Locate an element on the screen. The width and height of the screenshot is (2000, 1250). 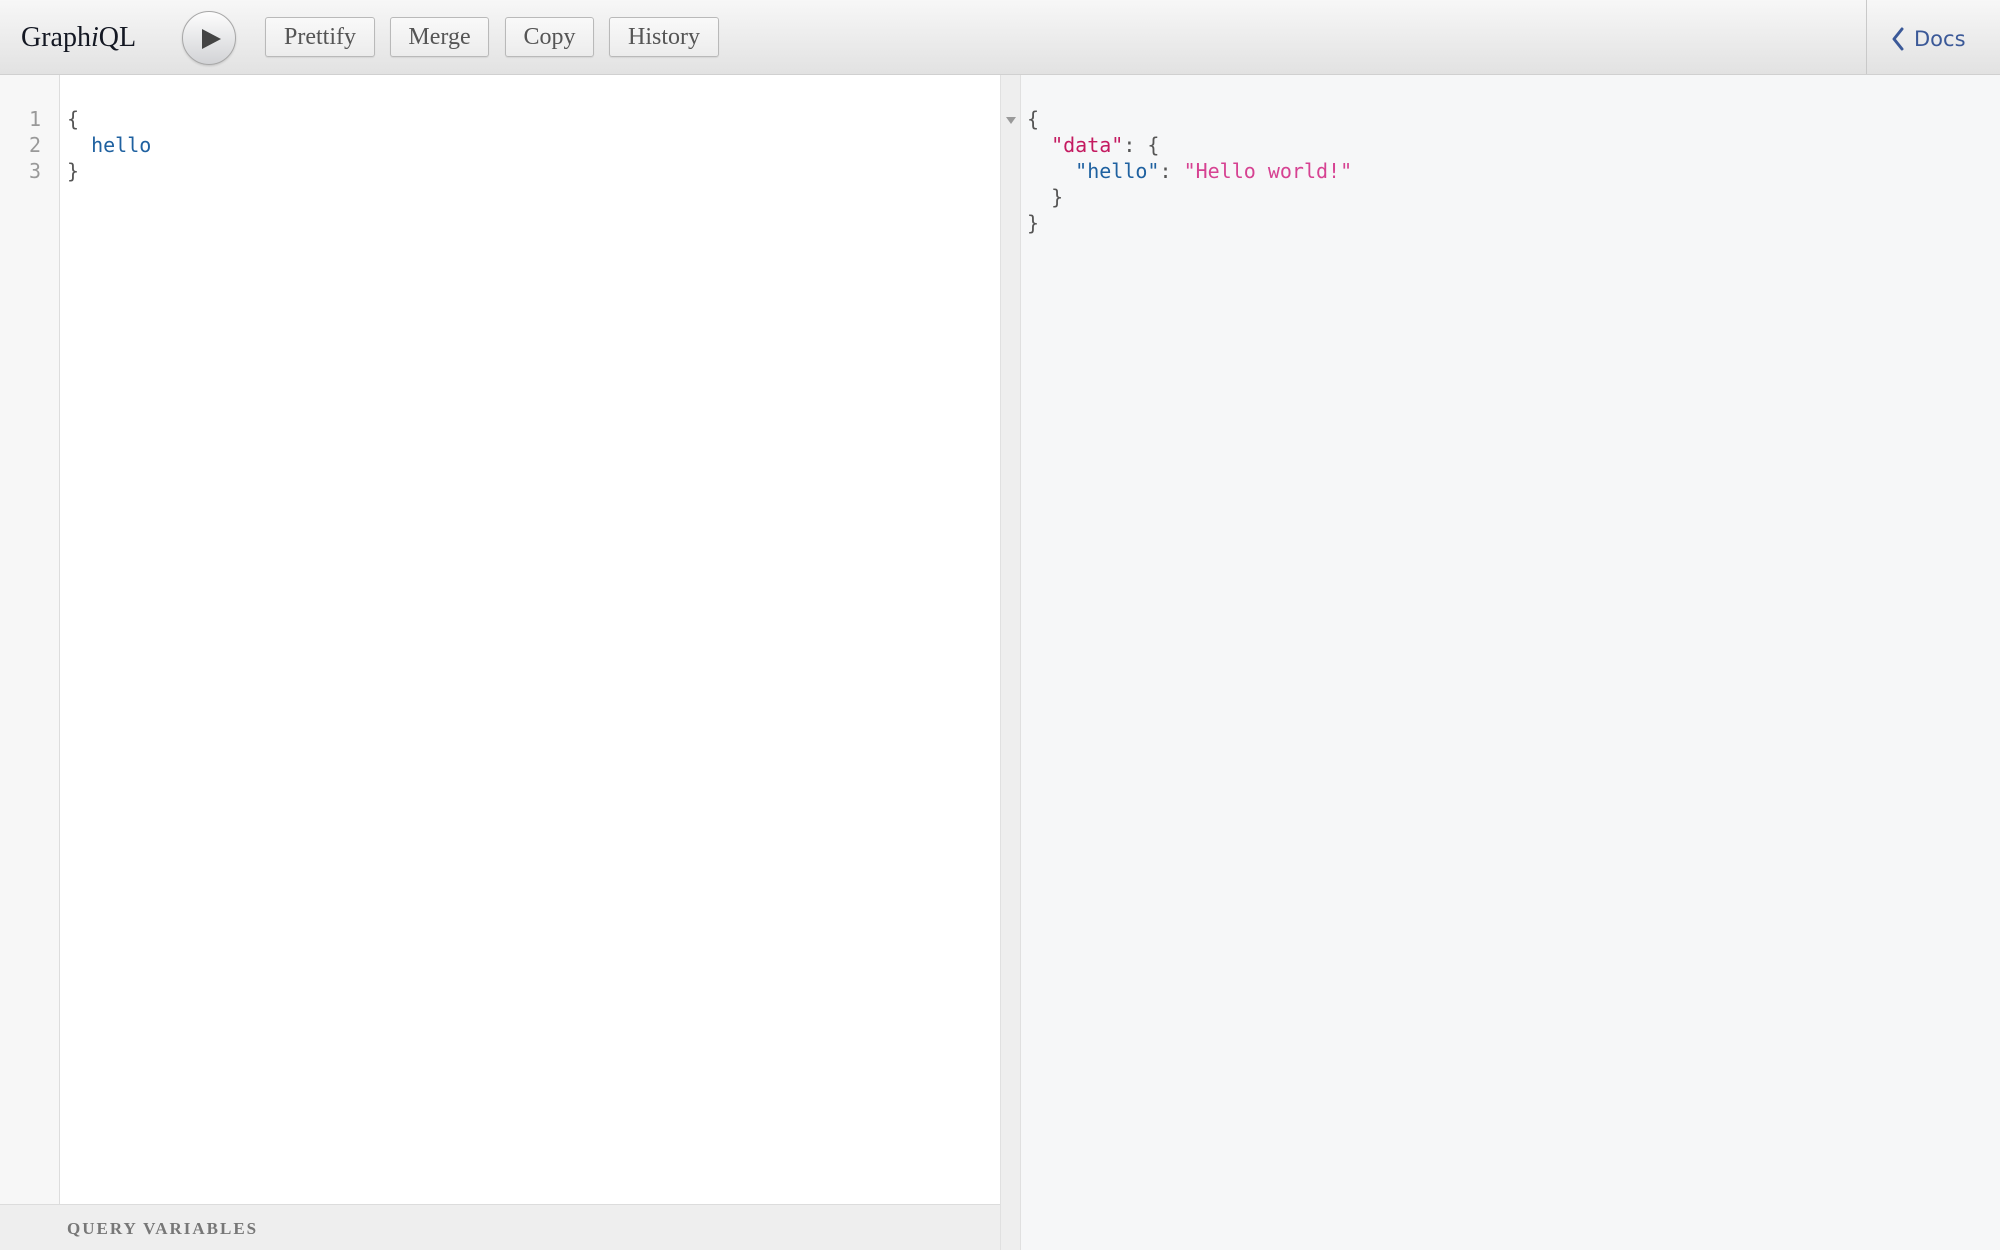
line-number-gutter: 1 2 3 is located at coordinates (30, 639).